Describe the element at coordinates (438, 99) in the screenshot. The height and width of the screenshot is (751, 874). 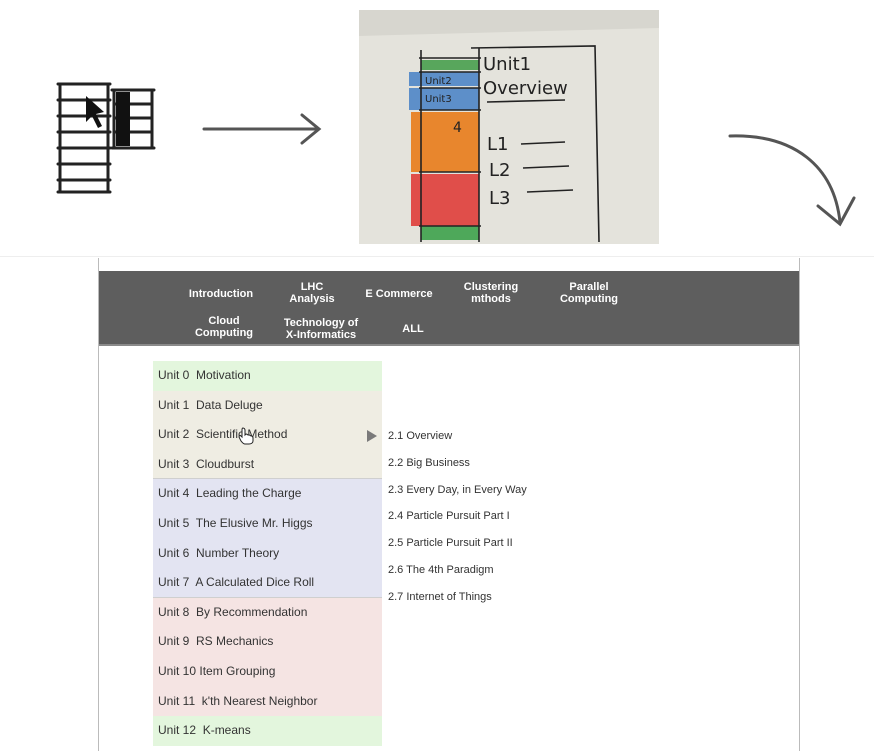
I see `sketch-label-unit3: Unit3` at that location.